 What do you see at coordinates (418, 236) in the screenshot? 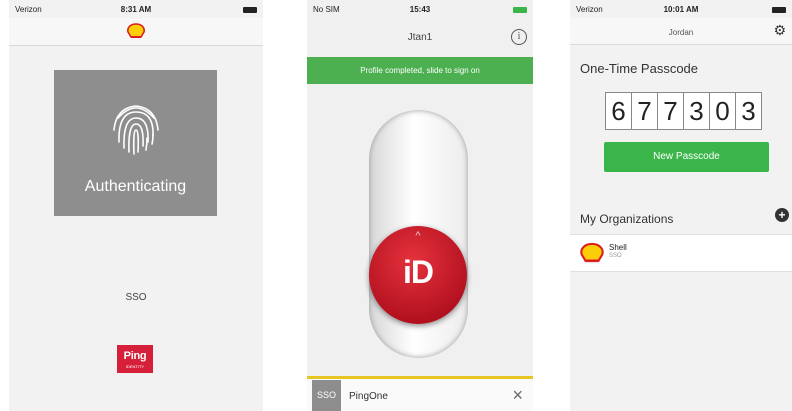
I see `chevron-up-icon: ^` at bounding box center [418, 236].